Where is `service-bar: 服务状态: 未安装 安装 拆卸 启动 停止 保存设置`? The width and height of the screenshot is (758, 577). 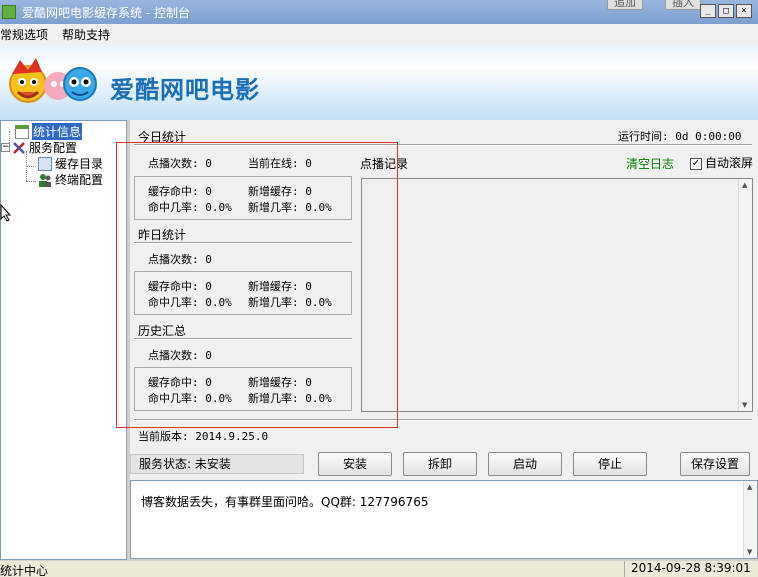 service-bar: 服务状态: 未安装 安装 拆卸 启动 停止 保存设置 is located at coordinates (444, 465).